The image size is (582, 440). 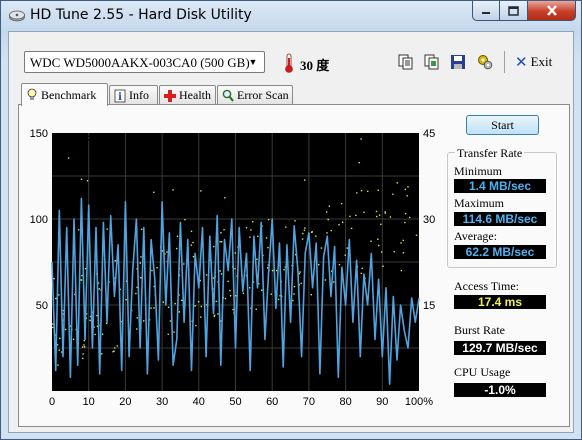 What do you see at coordinates (502, 125) in the screenshot?
I see `start-button: Start` at bounding box center [502, 125].